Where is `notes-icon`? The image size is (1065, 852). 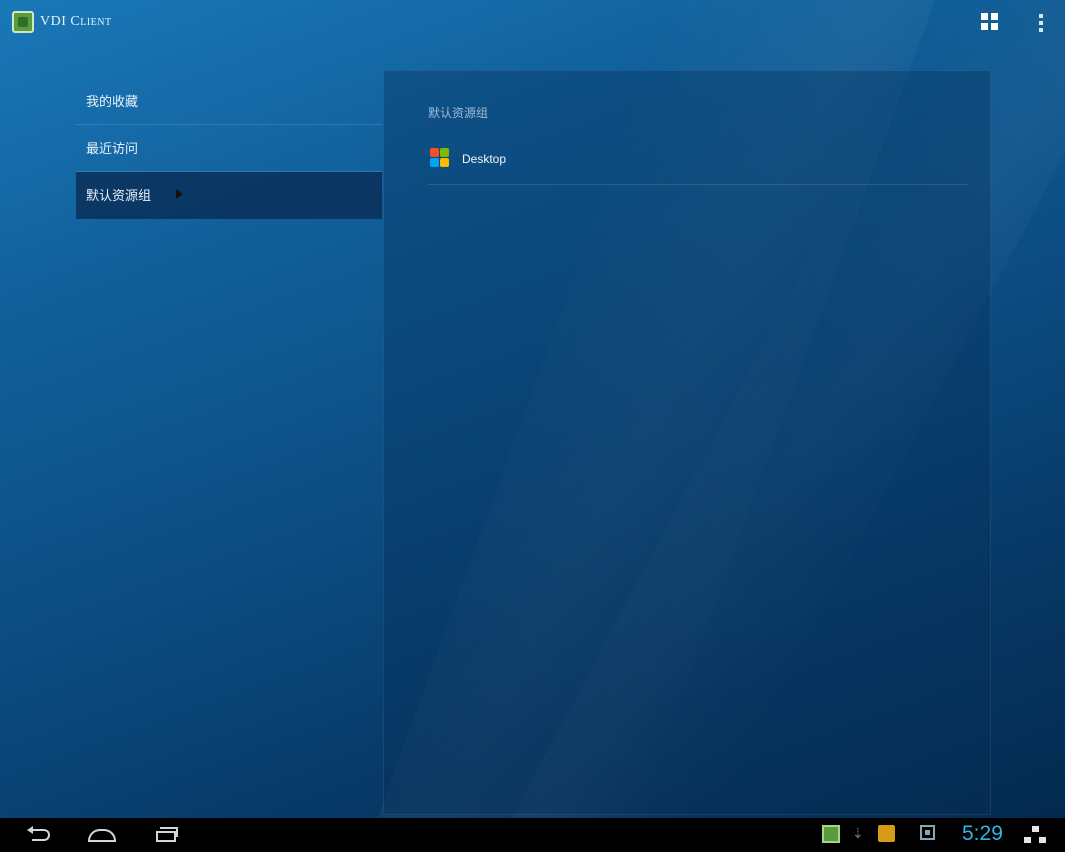 notes-icon is located at coordinates (886, 833).